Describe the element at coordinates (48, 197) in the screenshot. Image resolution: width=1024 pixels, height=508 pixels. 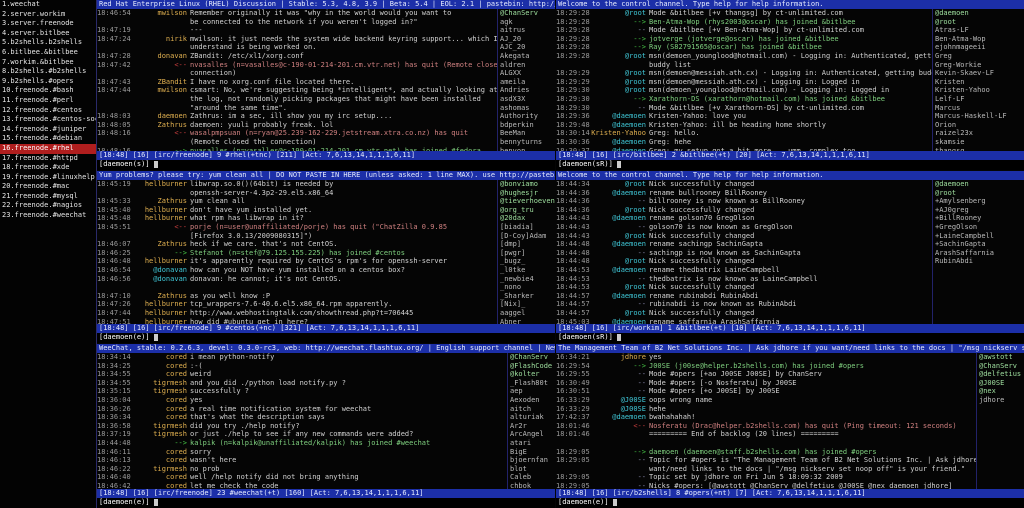
I see `buffer-item: 21.freenode.#mysql` at that location.